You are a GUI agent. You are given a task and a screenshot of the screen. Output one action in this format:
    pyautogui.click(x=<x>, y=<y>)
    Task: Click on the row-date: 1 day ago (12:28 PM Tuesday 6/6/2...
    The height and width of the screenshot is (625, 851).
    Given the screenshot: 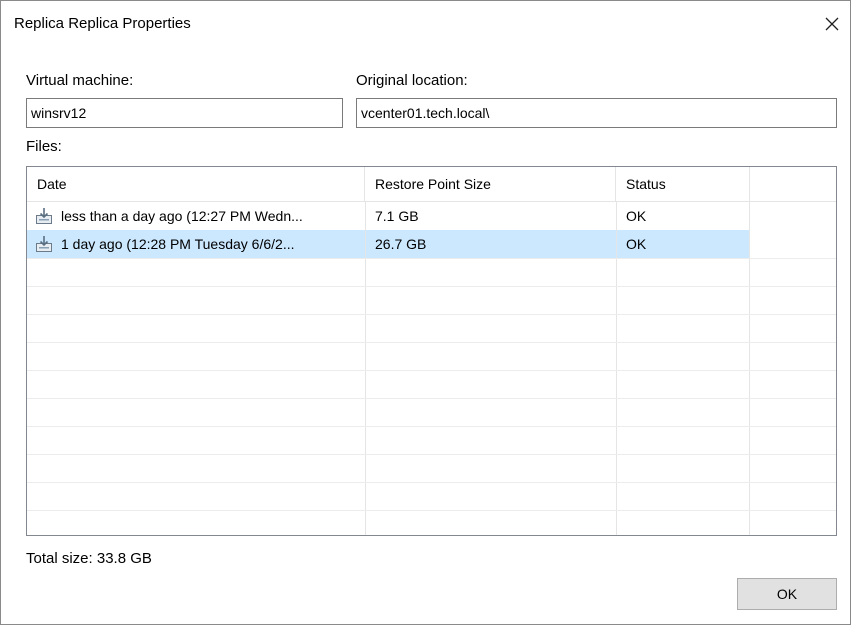 What is the action you would take?
    pyautogui.click(x=178, y=244)
    